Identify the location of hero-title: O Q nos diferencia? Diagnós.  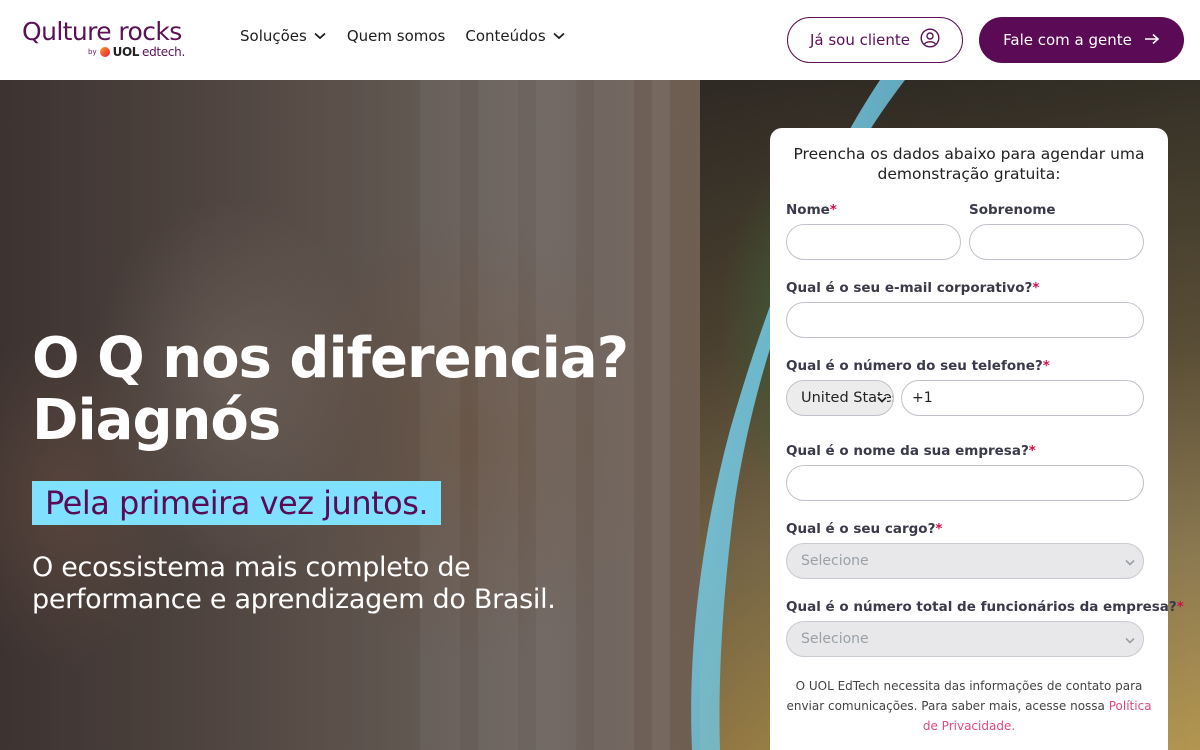
(330, 389).